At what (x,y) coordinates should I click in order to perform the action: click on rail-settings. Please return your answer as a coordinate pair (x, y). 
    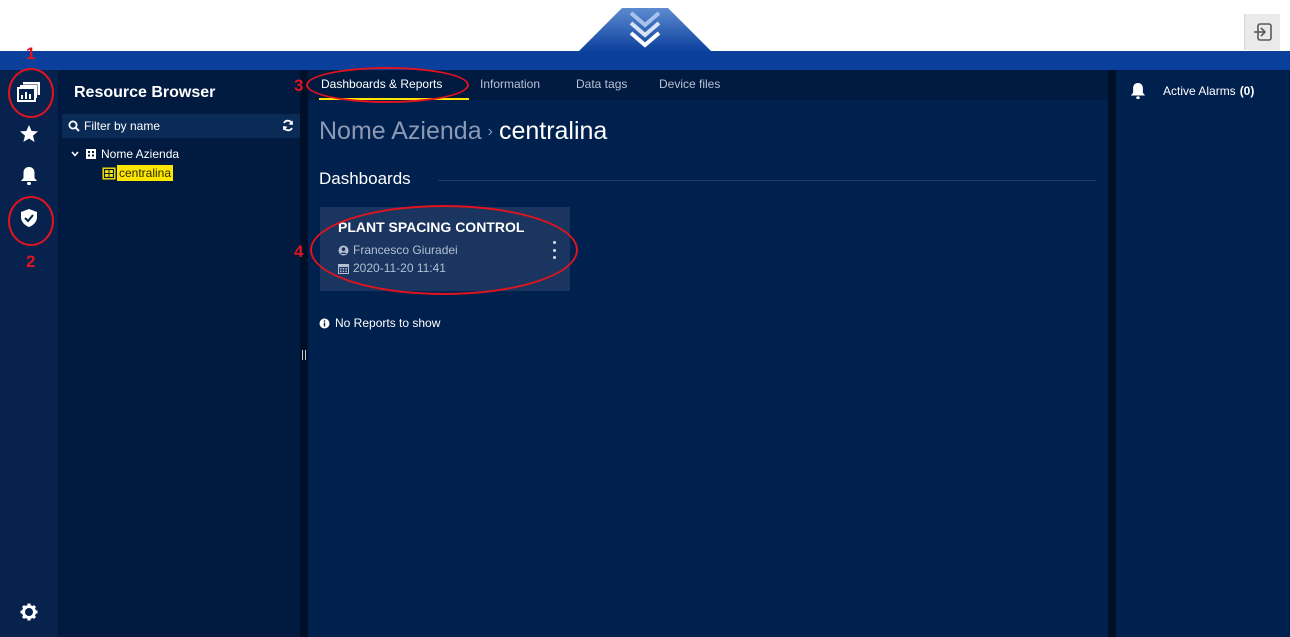
    Looking at the image, I should click on (29, 612).